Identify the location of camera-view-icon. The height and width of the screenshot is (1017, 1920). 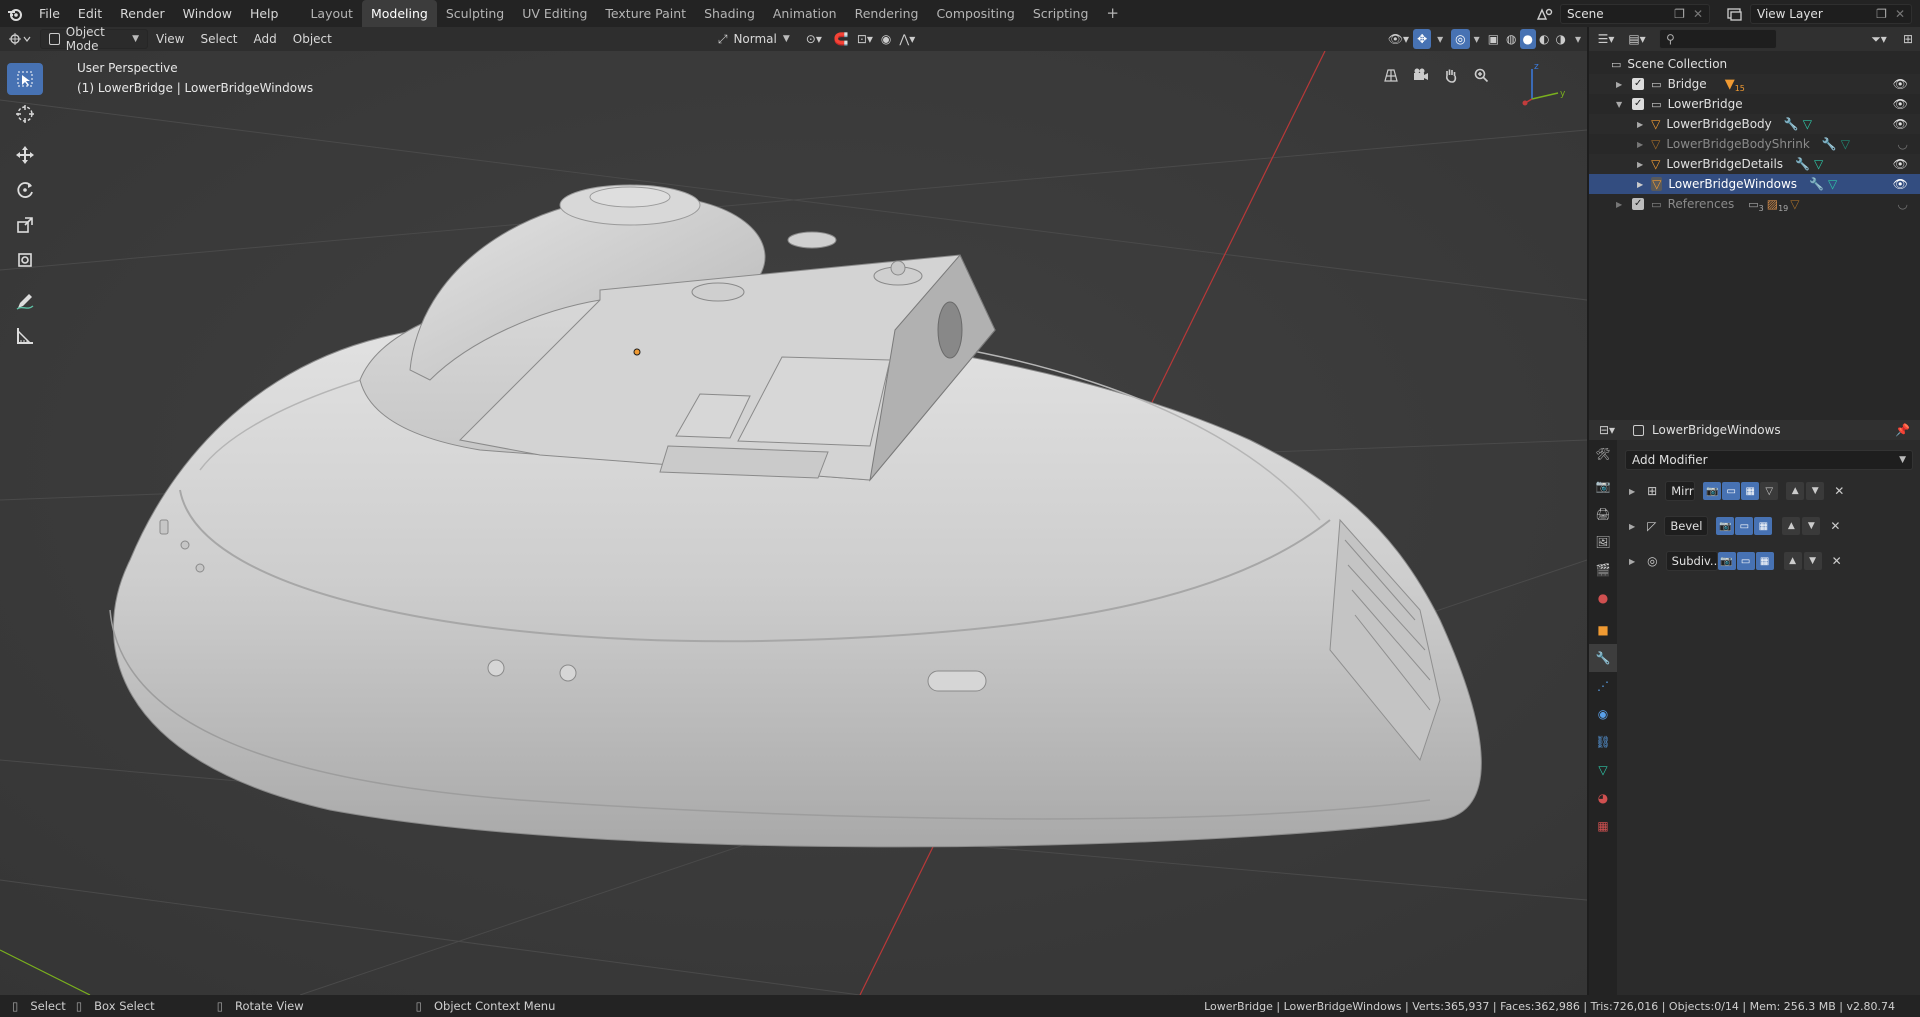
(1421, 75).